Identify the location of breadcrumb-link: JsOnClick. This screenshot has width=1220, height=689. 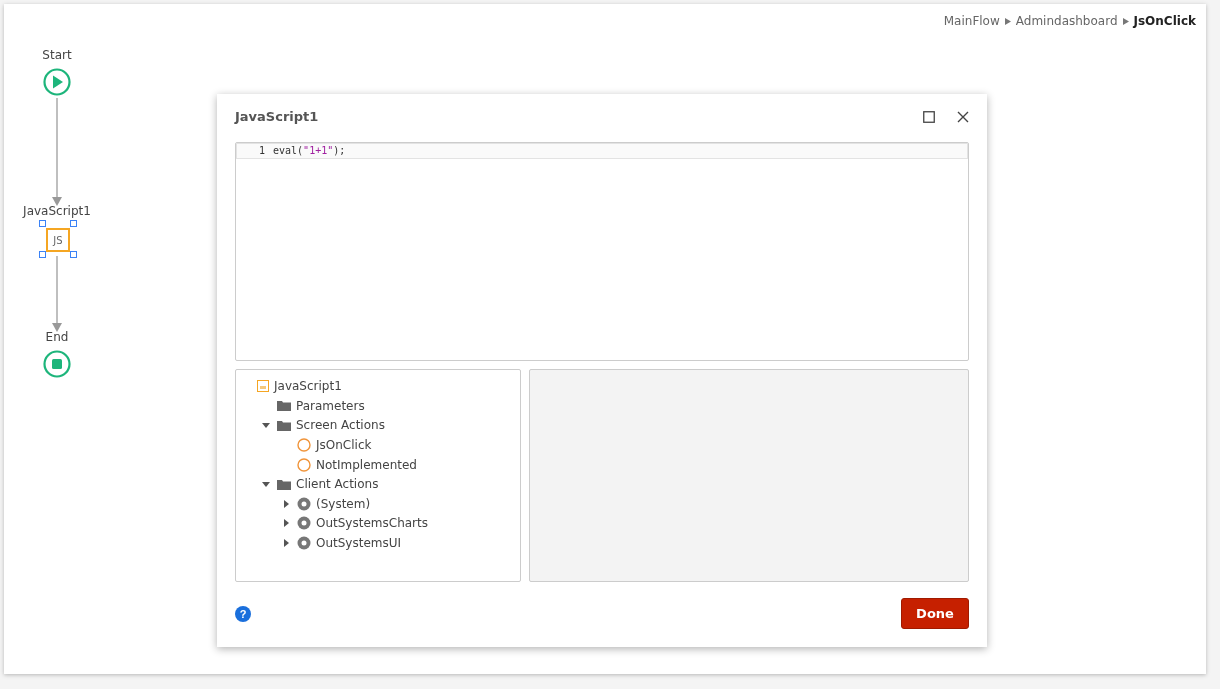
(1164, 21).